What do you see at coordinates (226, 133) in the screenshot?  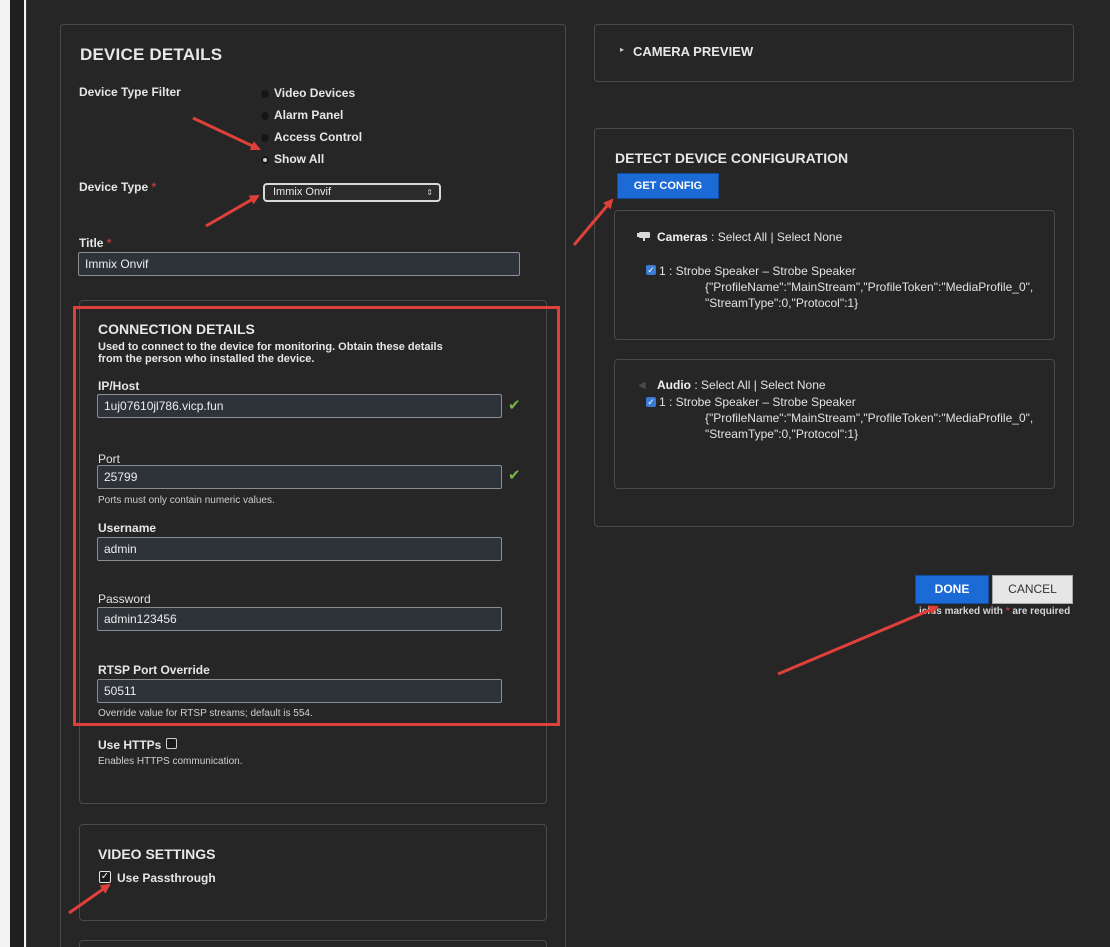 I see `annotation-arrow-show-all` at bounding box center [226, 133].